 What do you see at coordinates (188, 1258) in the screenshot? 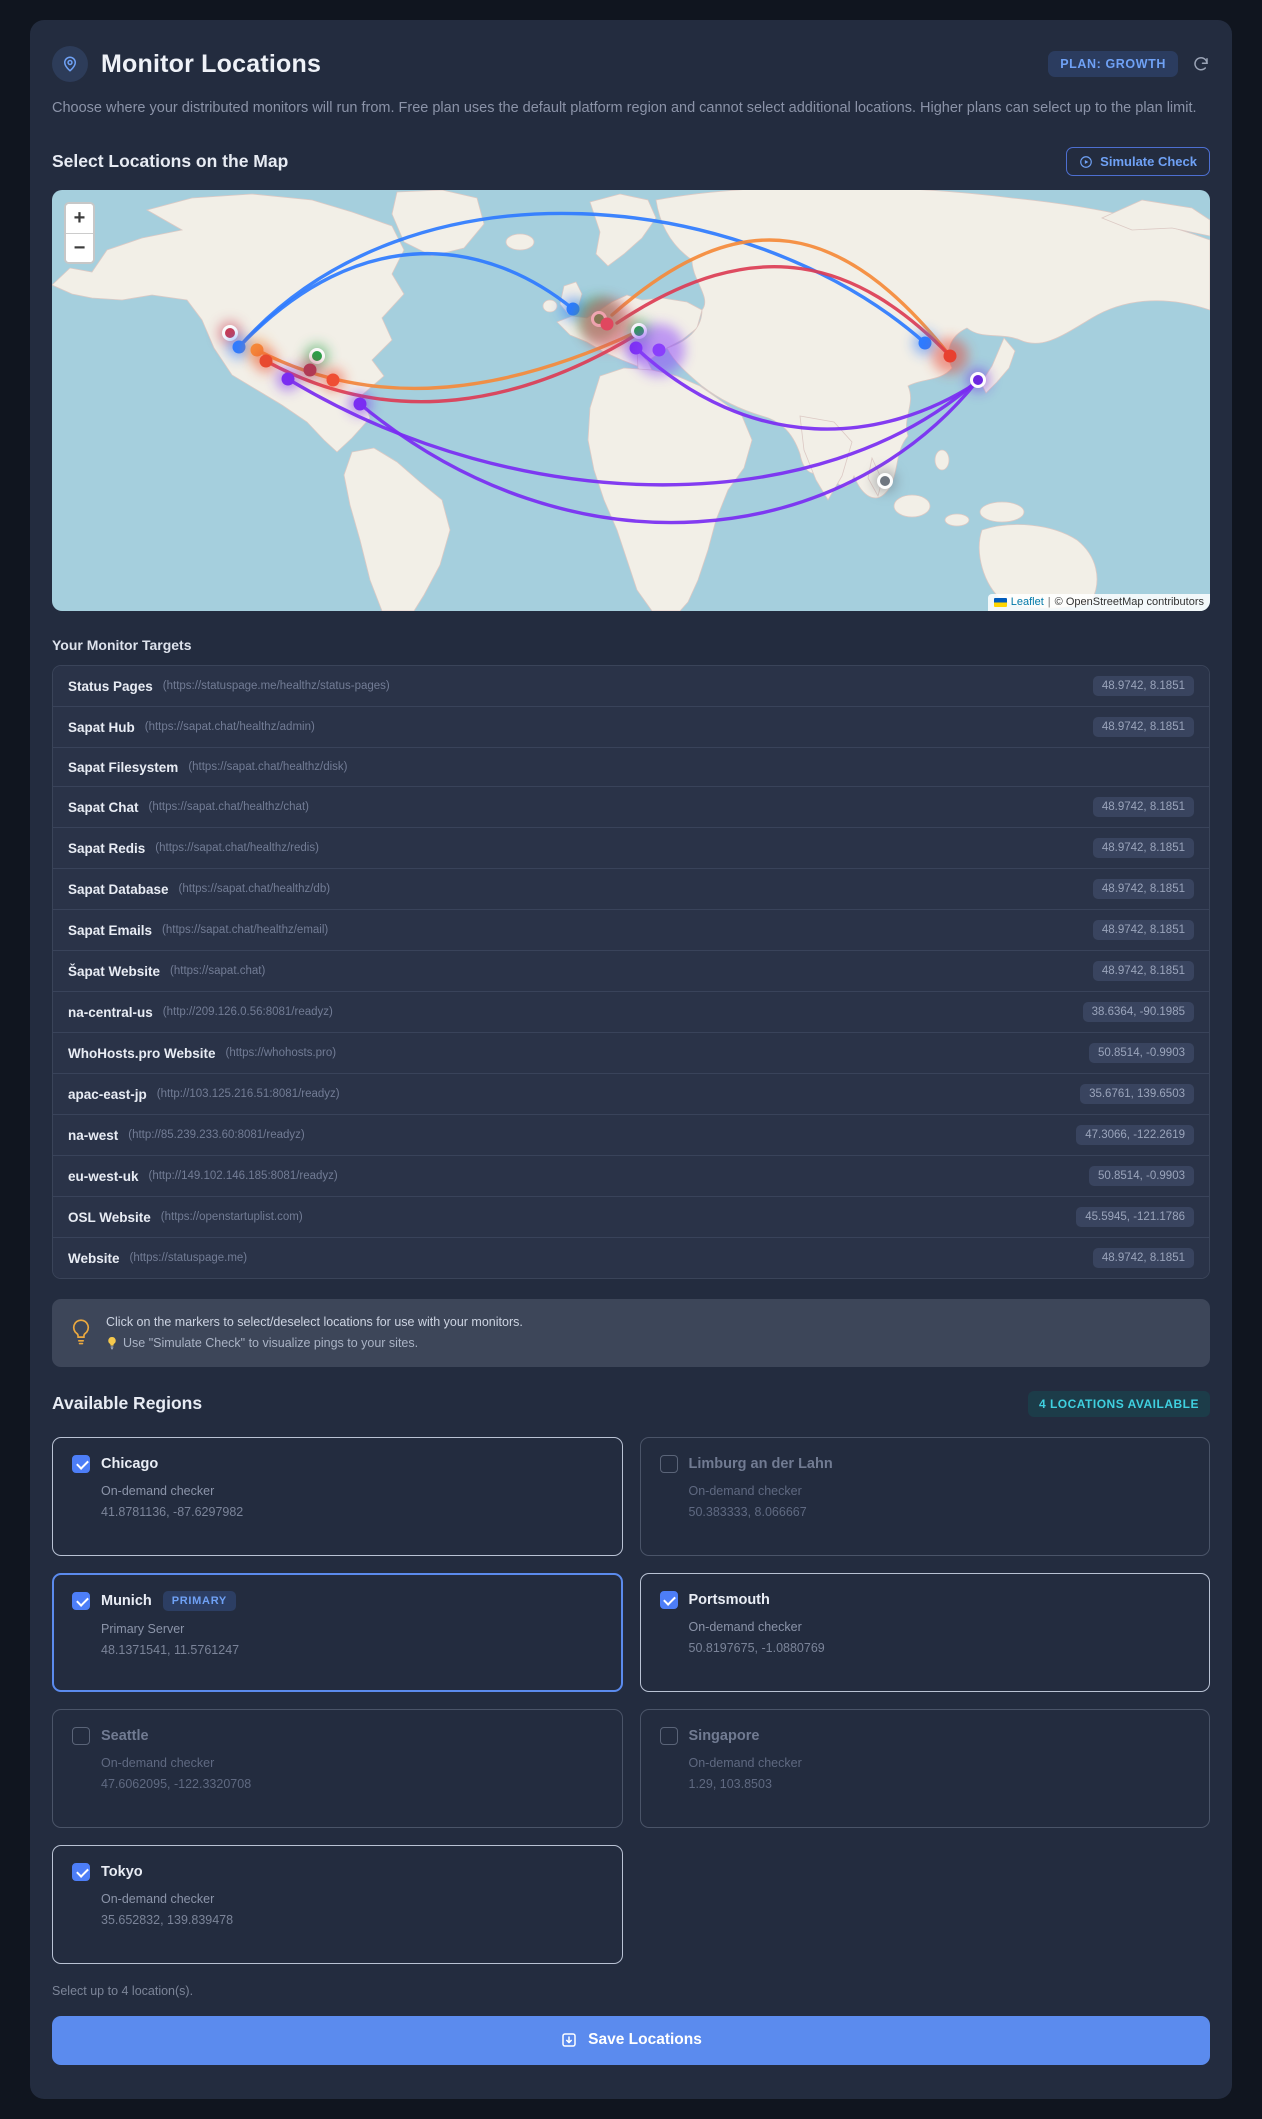
I see `target-url: (https://statuspage.me)` at bounding box center [188, 1258].